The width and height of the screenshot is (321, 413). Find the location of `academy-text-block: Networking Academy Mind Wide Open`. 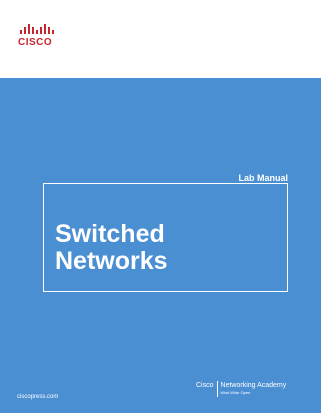

academy-text-block: Networking Academy Mind Wide Open is located at coordinates (254, 388).